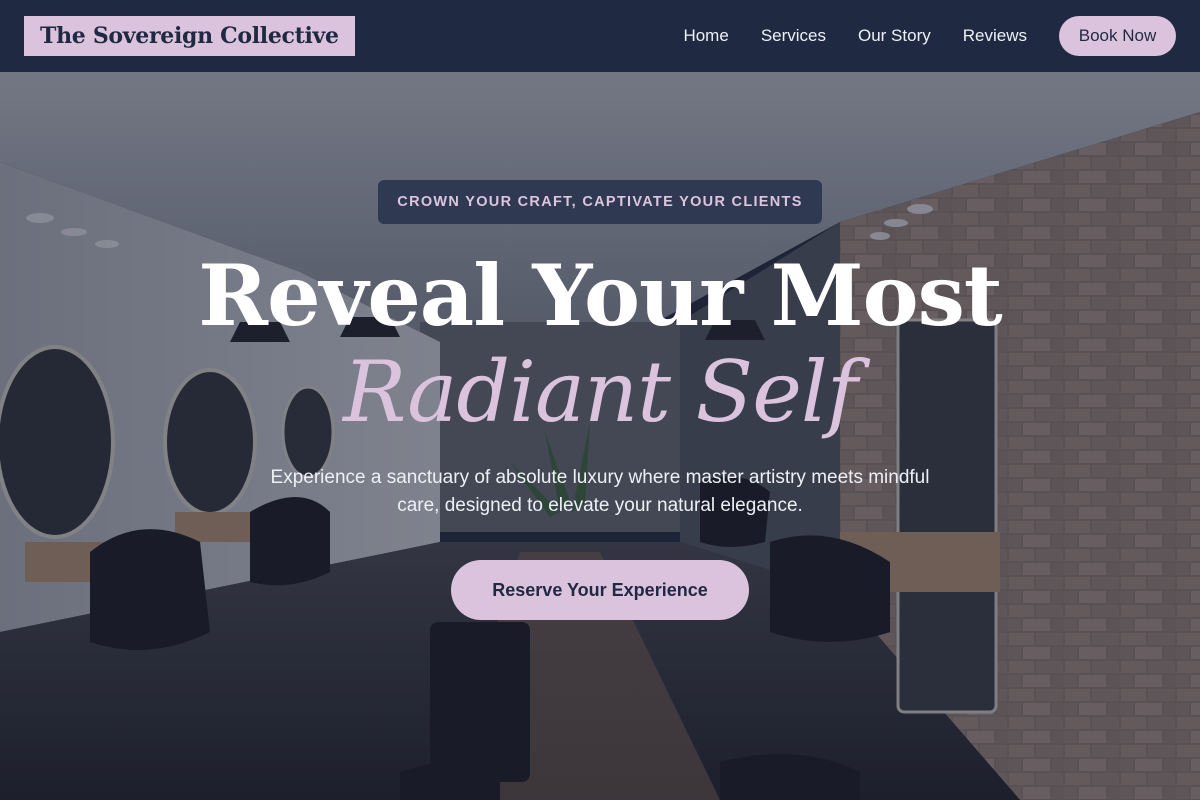 The height and width of the screenshot is (800, 1200). I want to click on book-now-button: Book Now, so click(1117, 36).